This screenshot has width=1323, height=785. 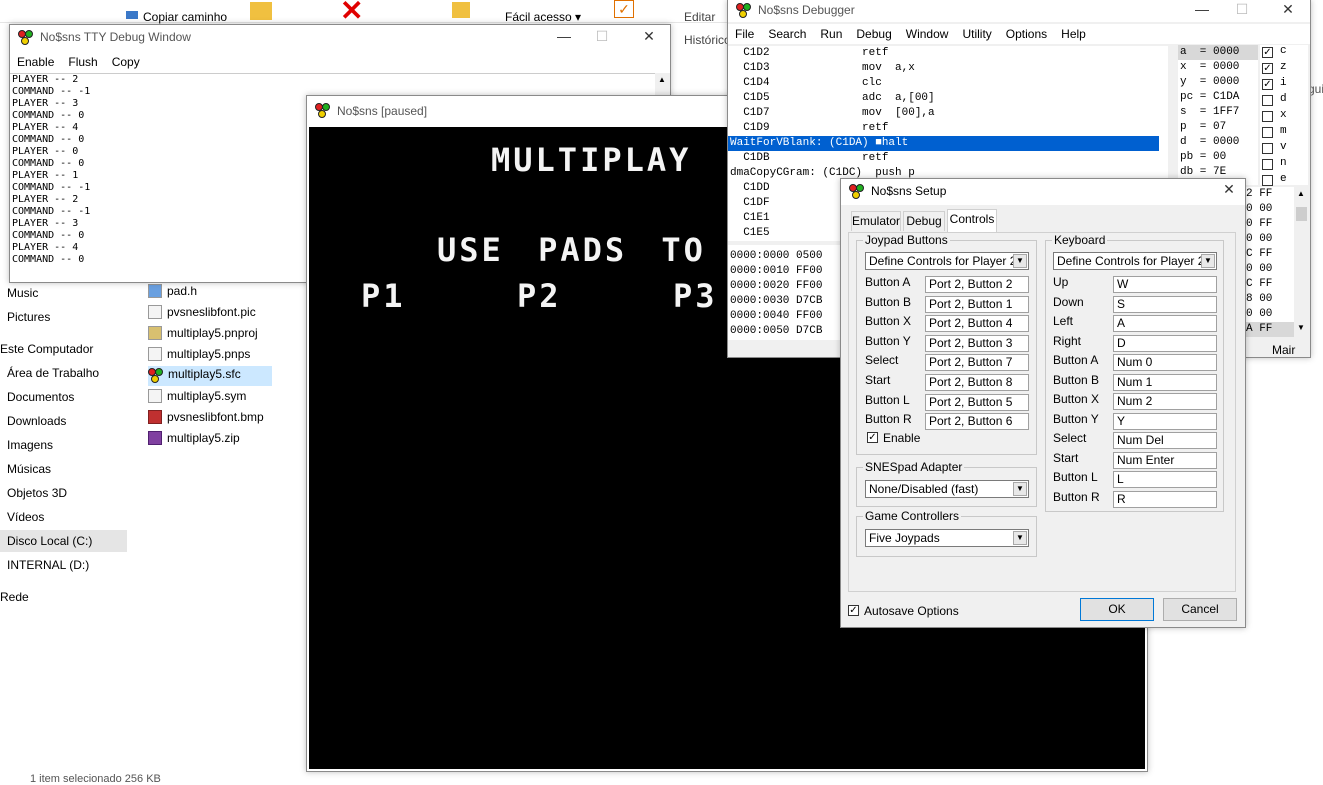 I want to click on setup-titlebar: No$sns Setup ✕, so click(x=1043, y=192).